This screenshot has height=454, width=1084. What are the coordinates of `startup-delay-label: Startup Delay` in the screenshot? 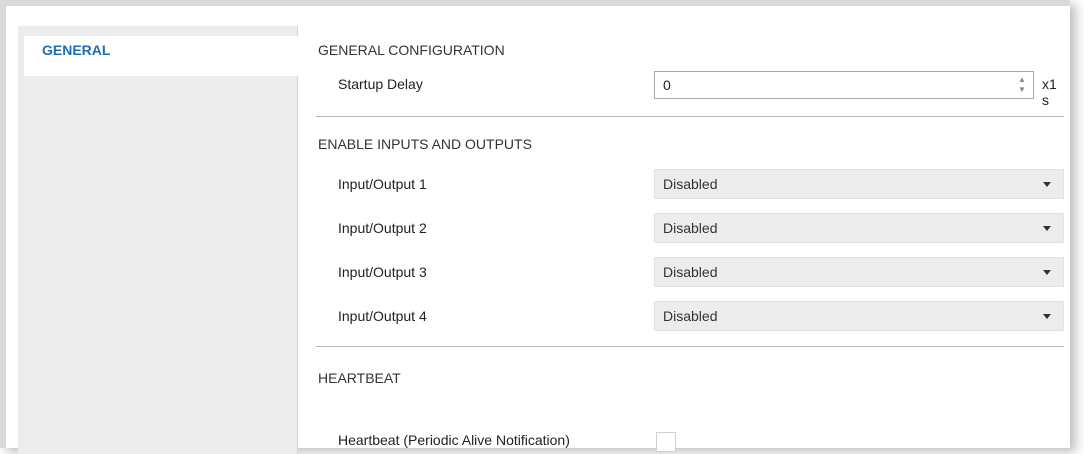 It's located at (380, 84).